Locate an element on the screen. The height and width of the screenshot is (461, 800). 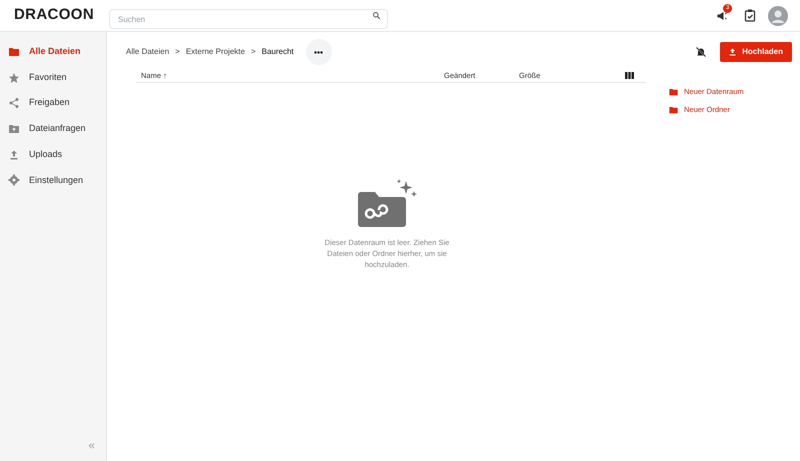
share-icon is located at coordinates (14, 103).